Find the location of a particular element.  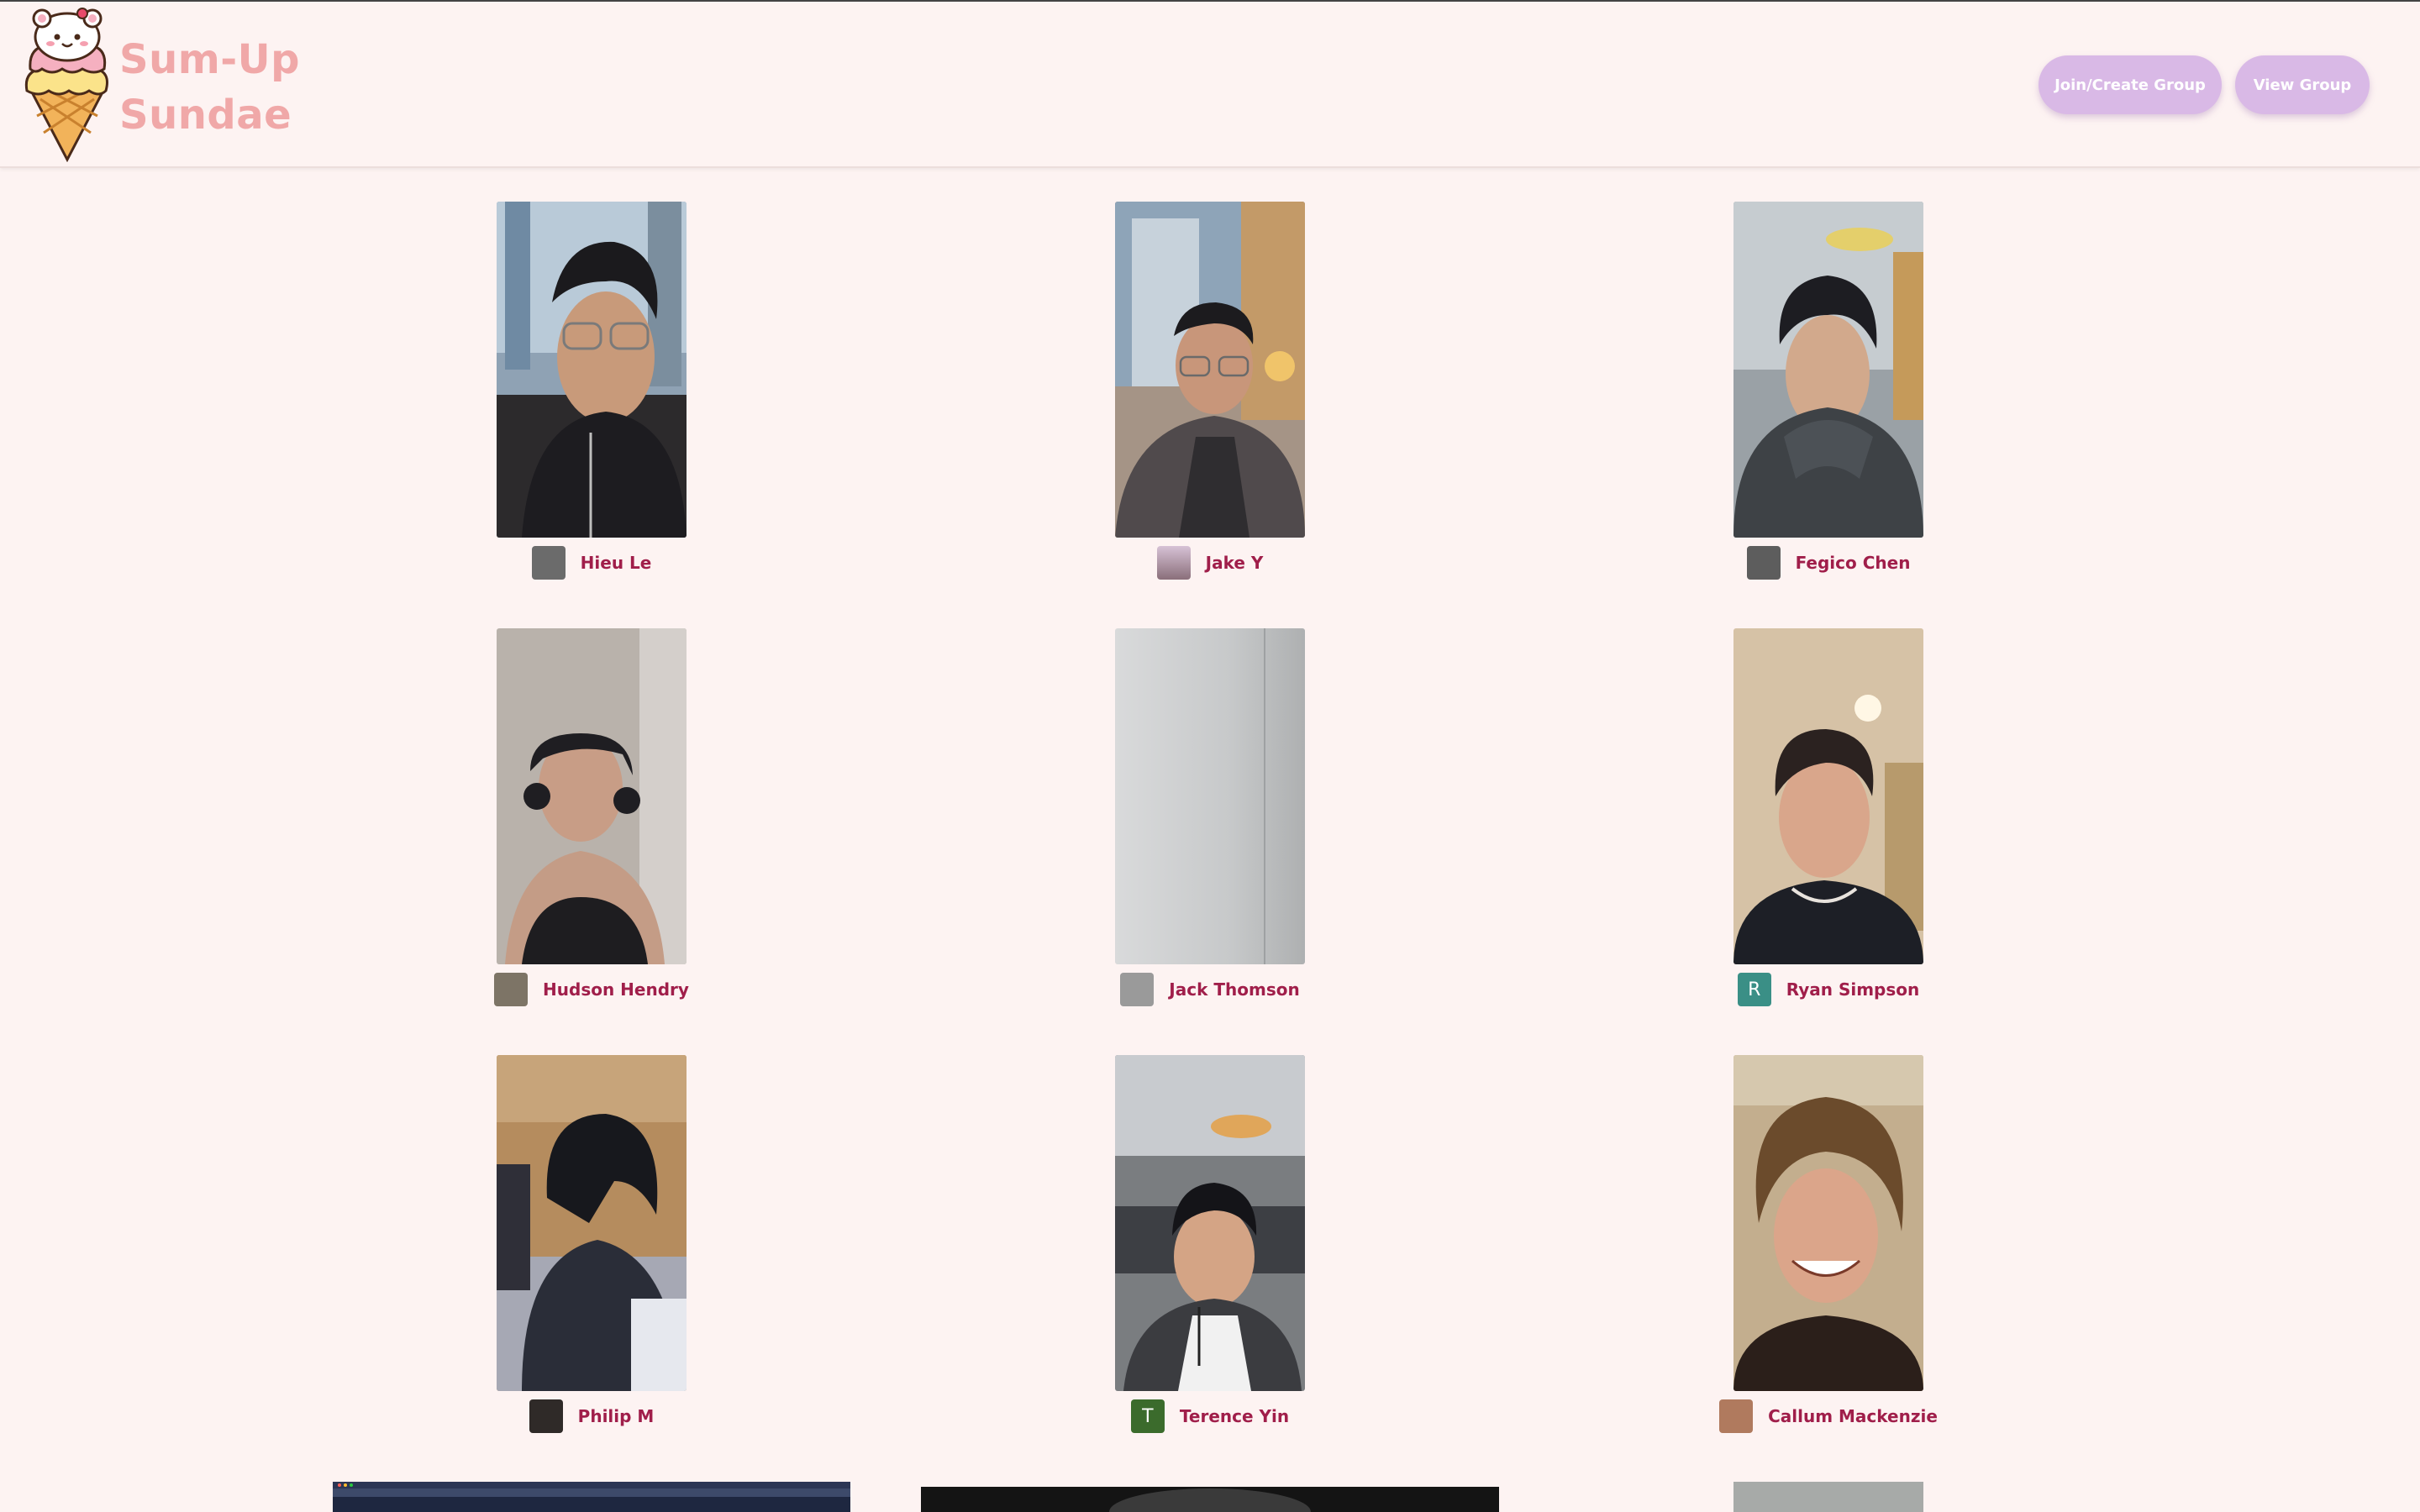

app-logo: Sum-Up Sundae is located at coordinates (162, 84).